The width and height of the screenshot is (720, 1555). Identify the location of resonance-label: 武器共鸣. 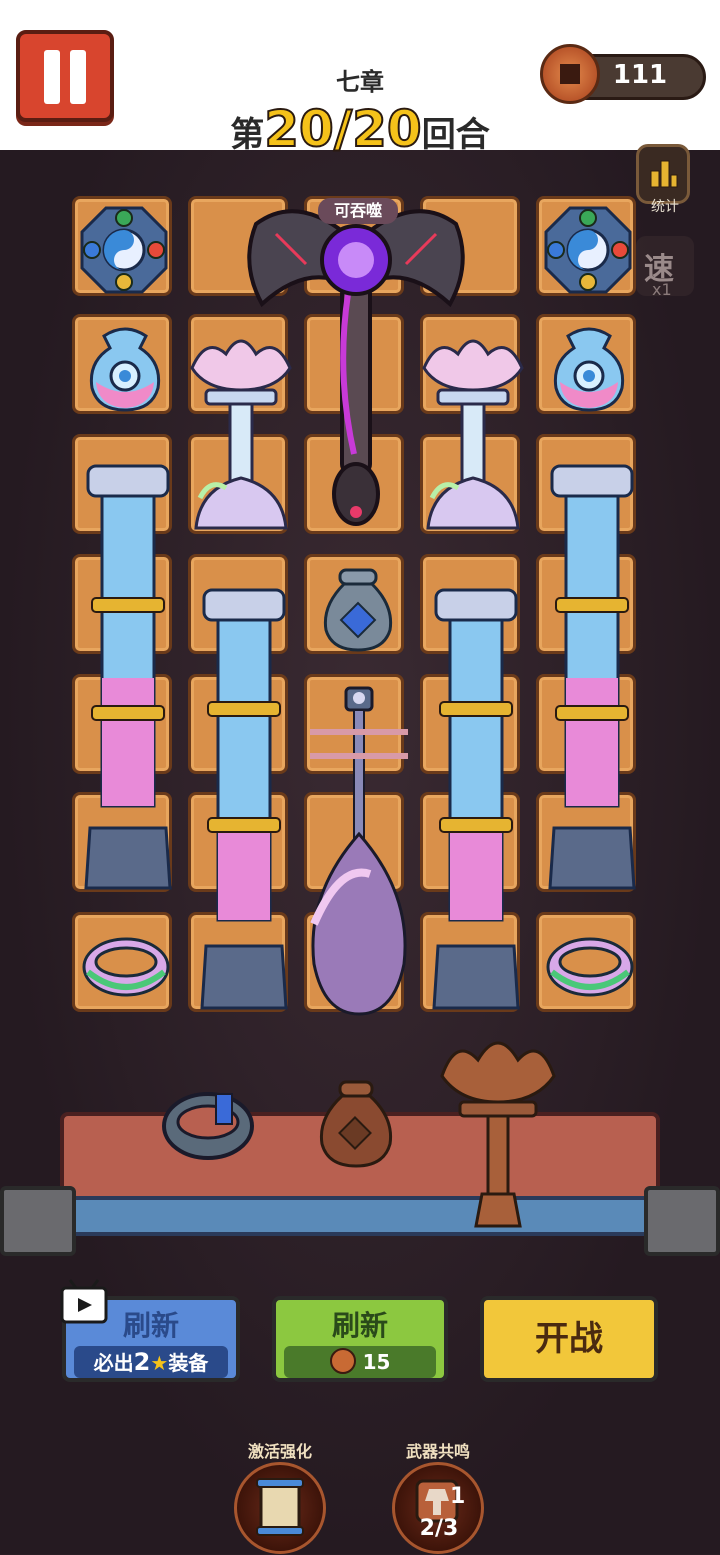
(437, 1451).